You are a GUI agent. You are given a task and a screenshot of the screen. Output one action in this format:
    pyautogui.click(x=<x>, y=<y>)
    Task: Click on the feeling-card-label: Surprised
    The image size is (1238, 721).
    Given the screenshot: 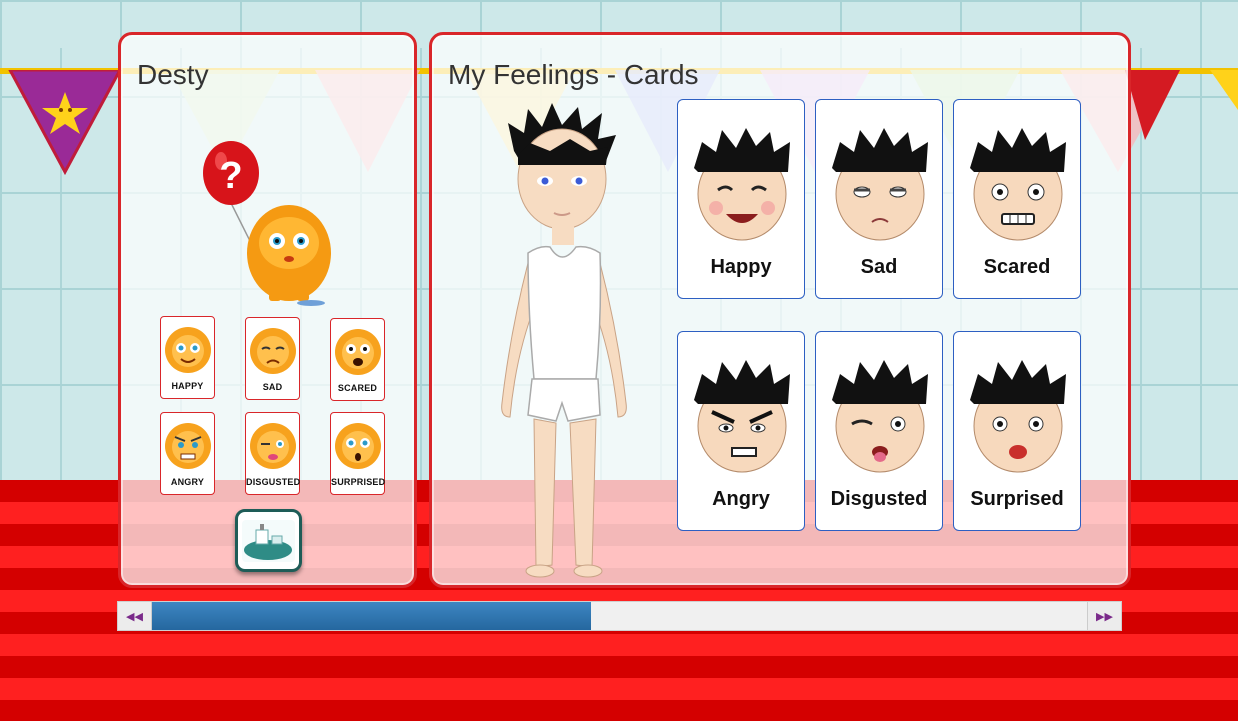 What is the action you would take?
    pyautogui.click(x=1017, y=499)
    